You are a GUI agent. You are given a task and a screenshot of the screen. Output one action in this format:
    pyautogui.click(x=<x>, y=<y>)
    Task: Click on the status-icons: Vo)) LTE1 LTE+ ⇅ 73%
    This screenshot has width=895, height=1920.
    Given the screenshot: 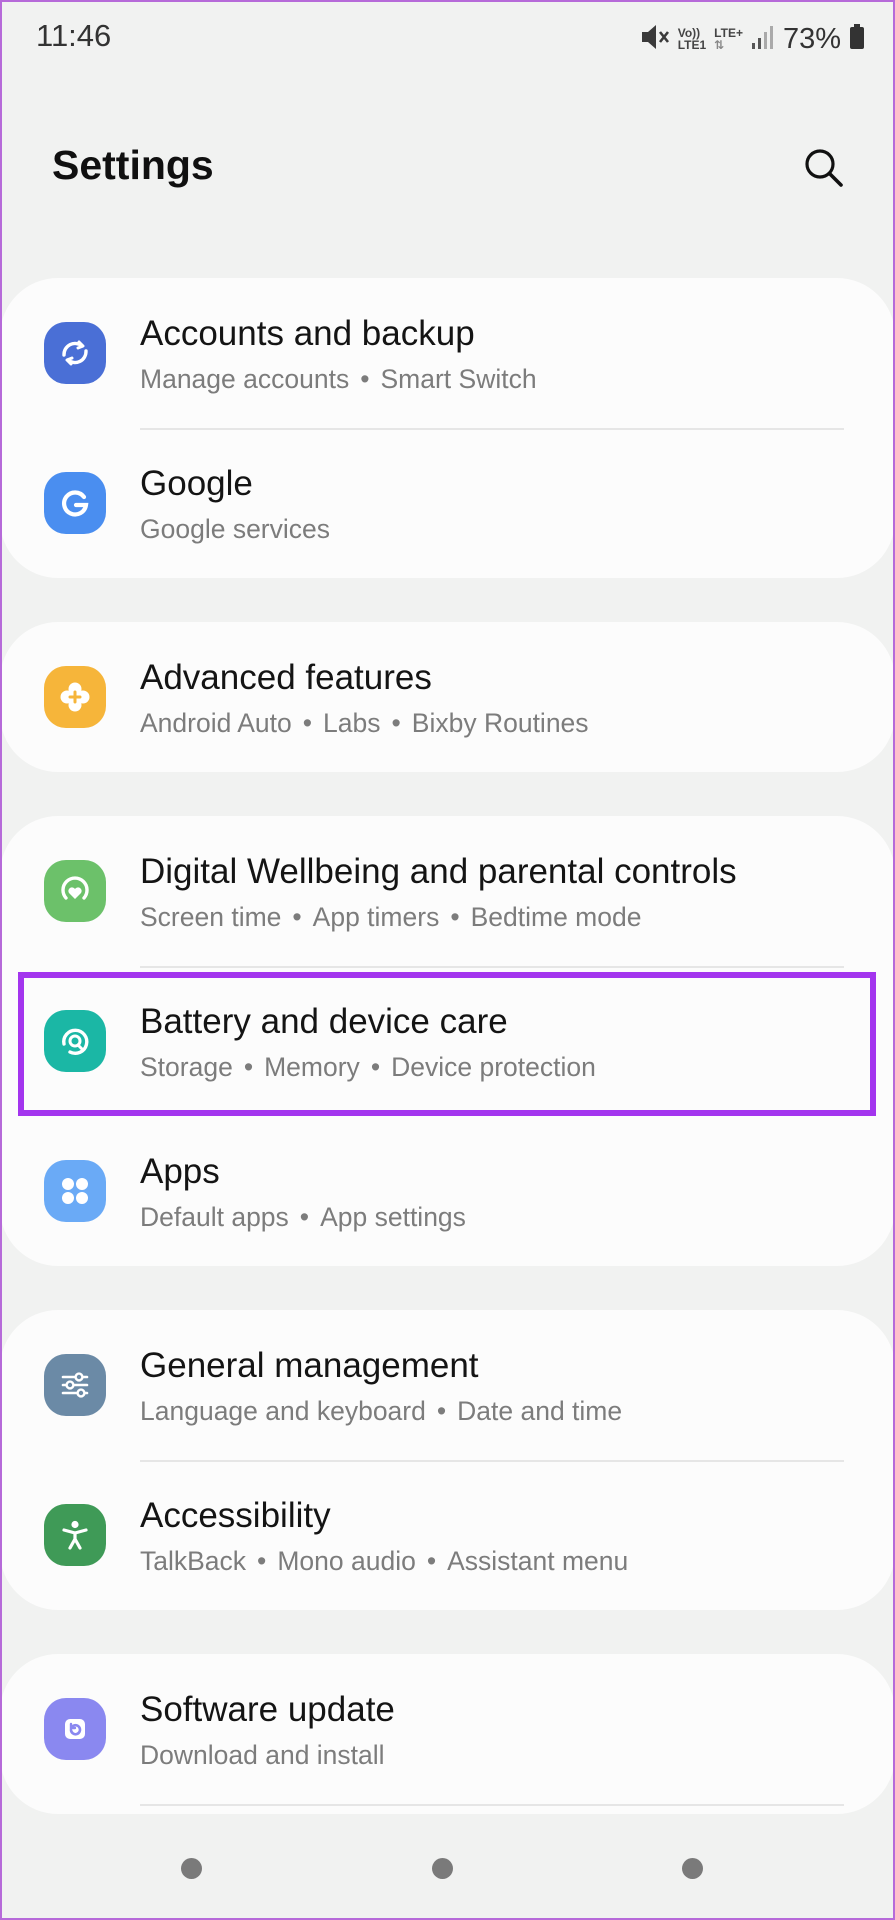 What is the action you would take?
    pyautogui.click(x=752, y=39)
    